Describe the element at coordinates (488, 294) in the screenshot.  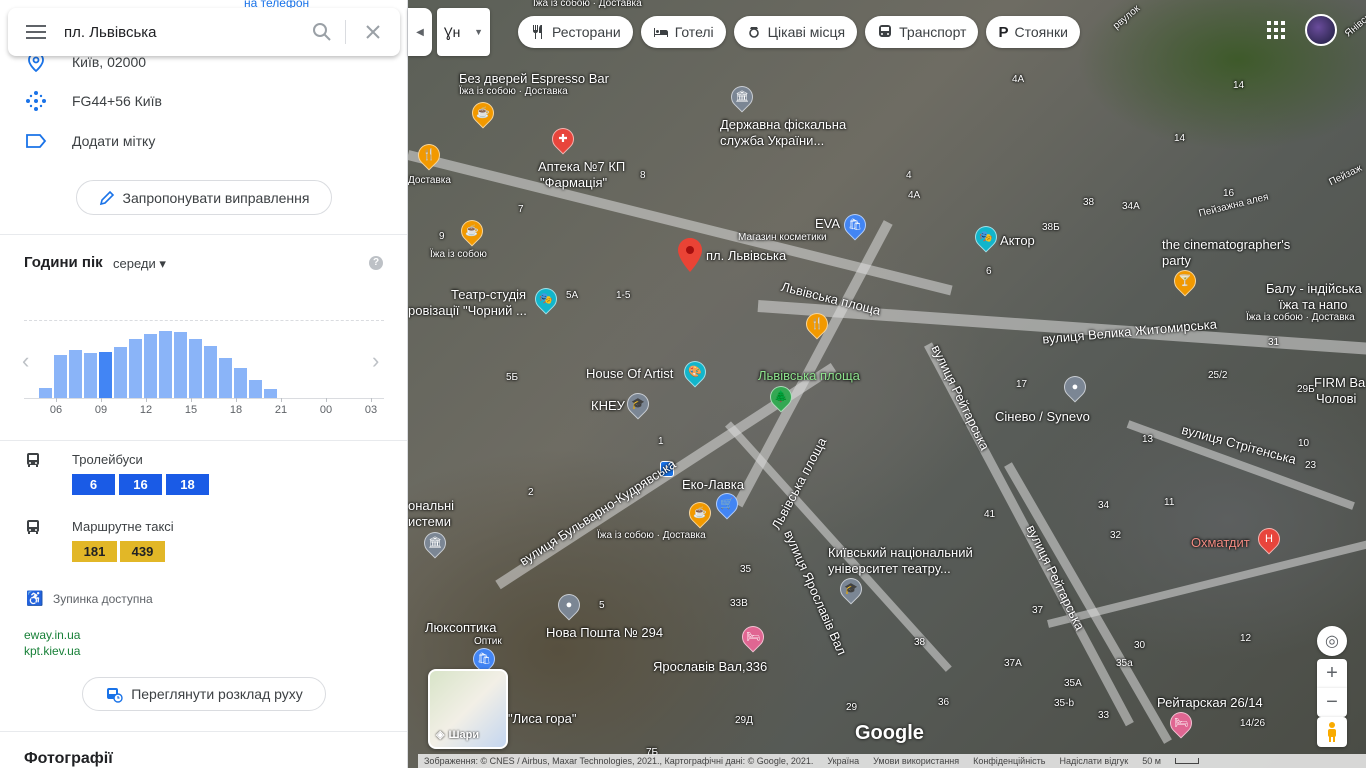
I see `map-label: Театр-студія` at that location.